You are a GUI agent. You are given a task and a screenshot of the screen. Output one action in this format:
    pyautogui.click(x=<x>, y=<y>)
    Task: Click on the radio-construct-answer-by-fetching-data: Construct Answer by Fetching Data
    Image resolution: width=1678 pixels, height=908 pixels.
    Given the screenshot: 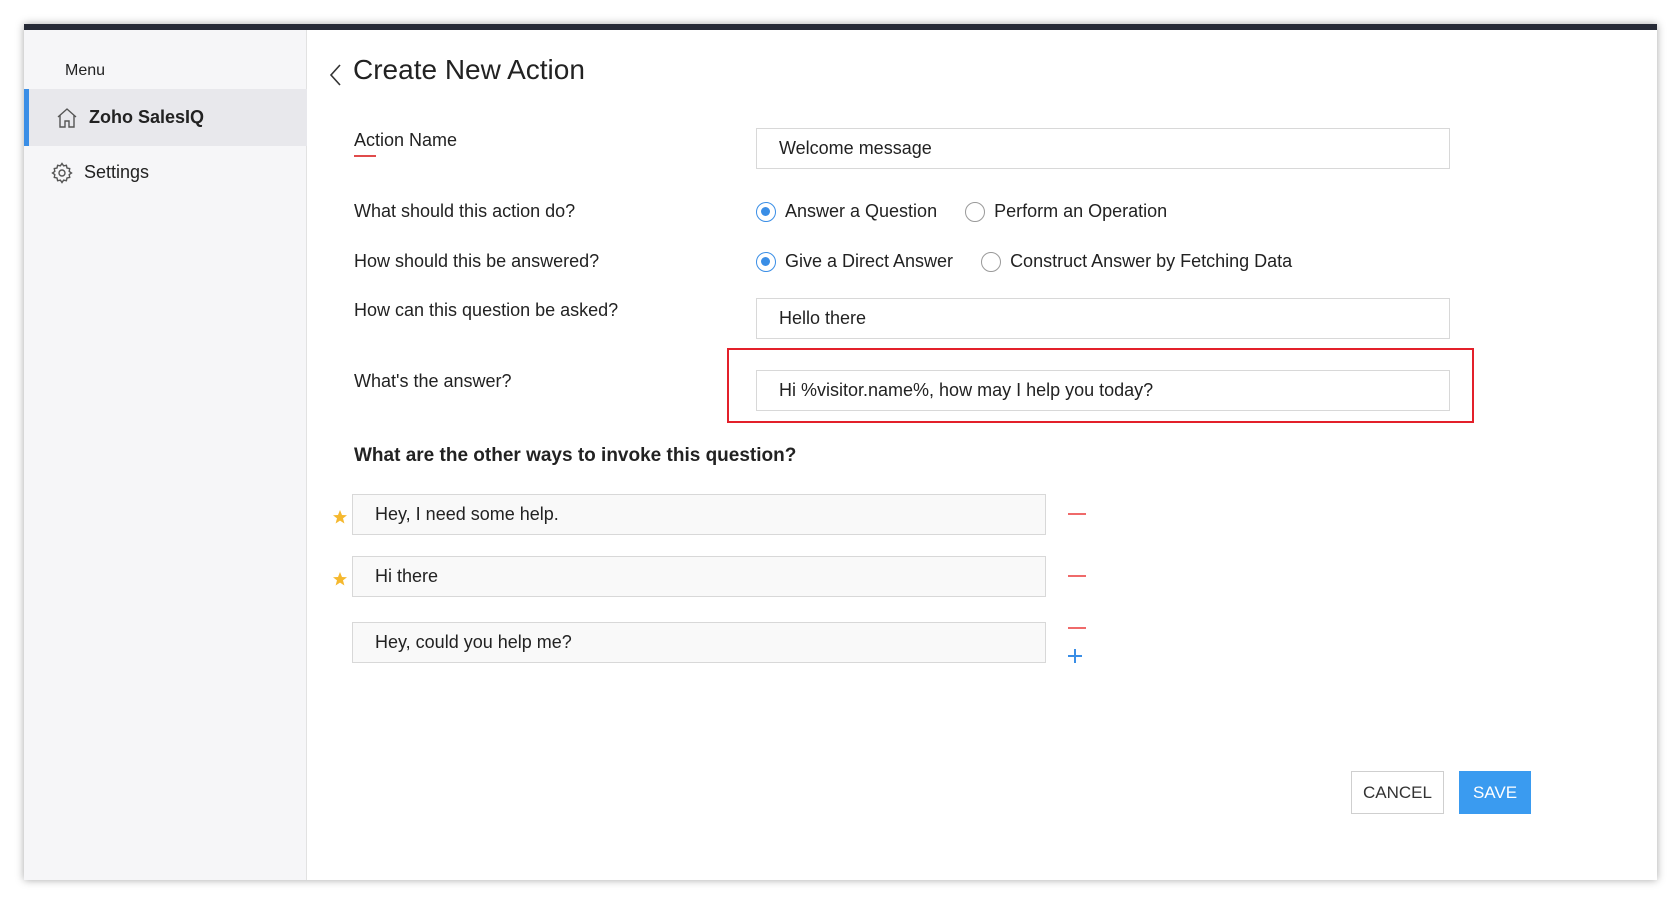 What is the action you would take?
    pyautogui.click(x=1136, y=261)
    